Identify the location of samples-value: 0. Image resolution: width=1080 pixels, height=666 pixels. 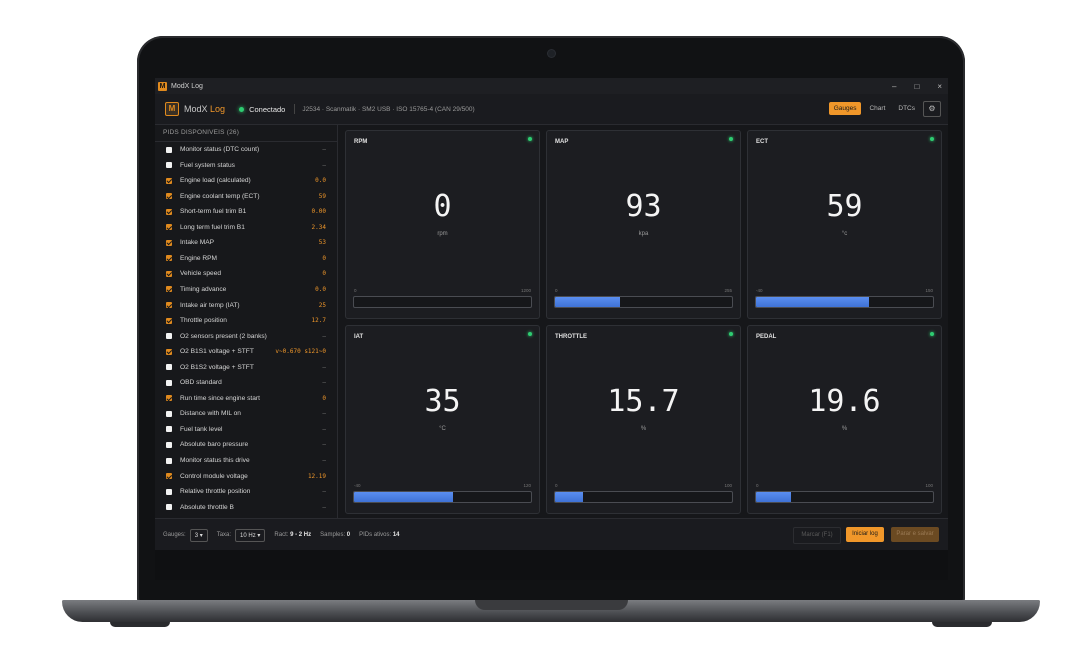
(348, 535).